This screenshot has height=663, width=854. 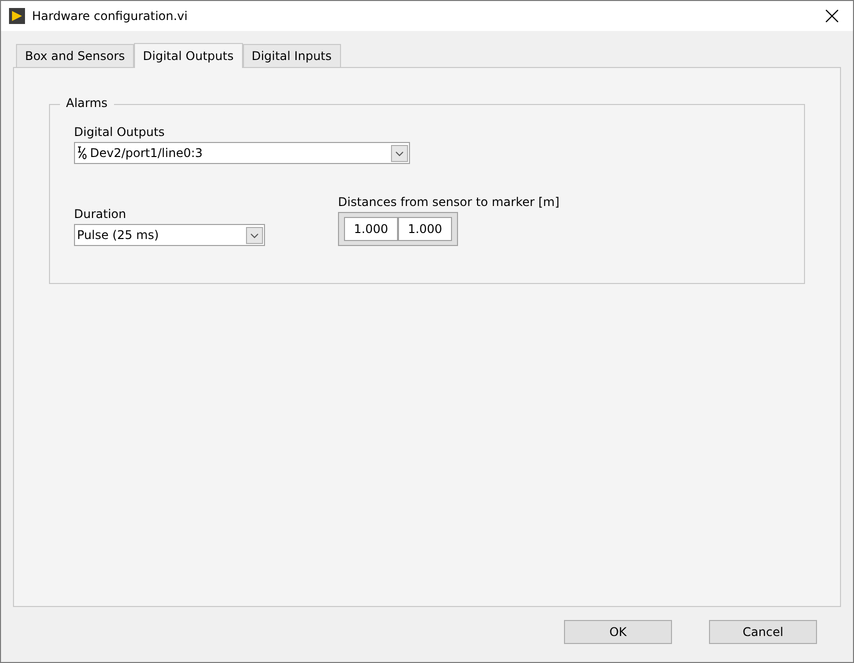 What do you see at coordinates (82, 153) in the screenshot?
I see `io-channel-icon` at bounding box center [82, 153].